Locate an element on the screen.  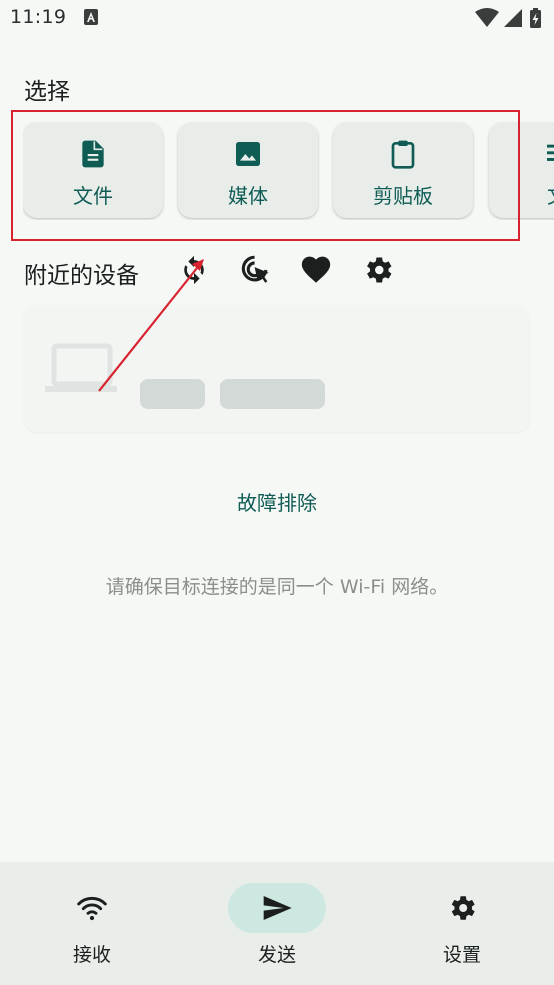
touch-target-icon is located at coordinates (256, 270).